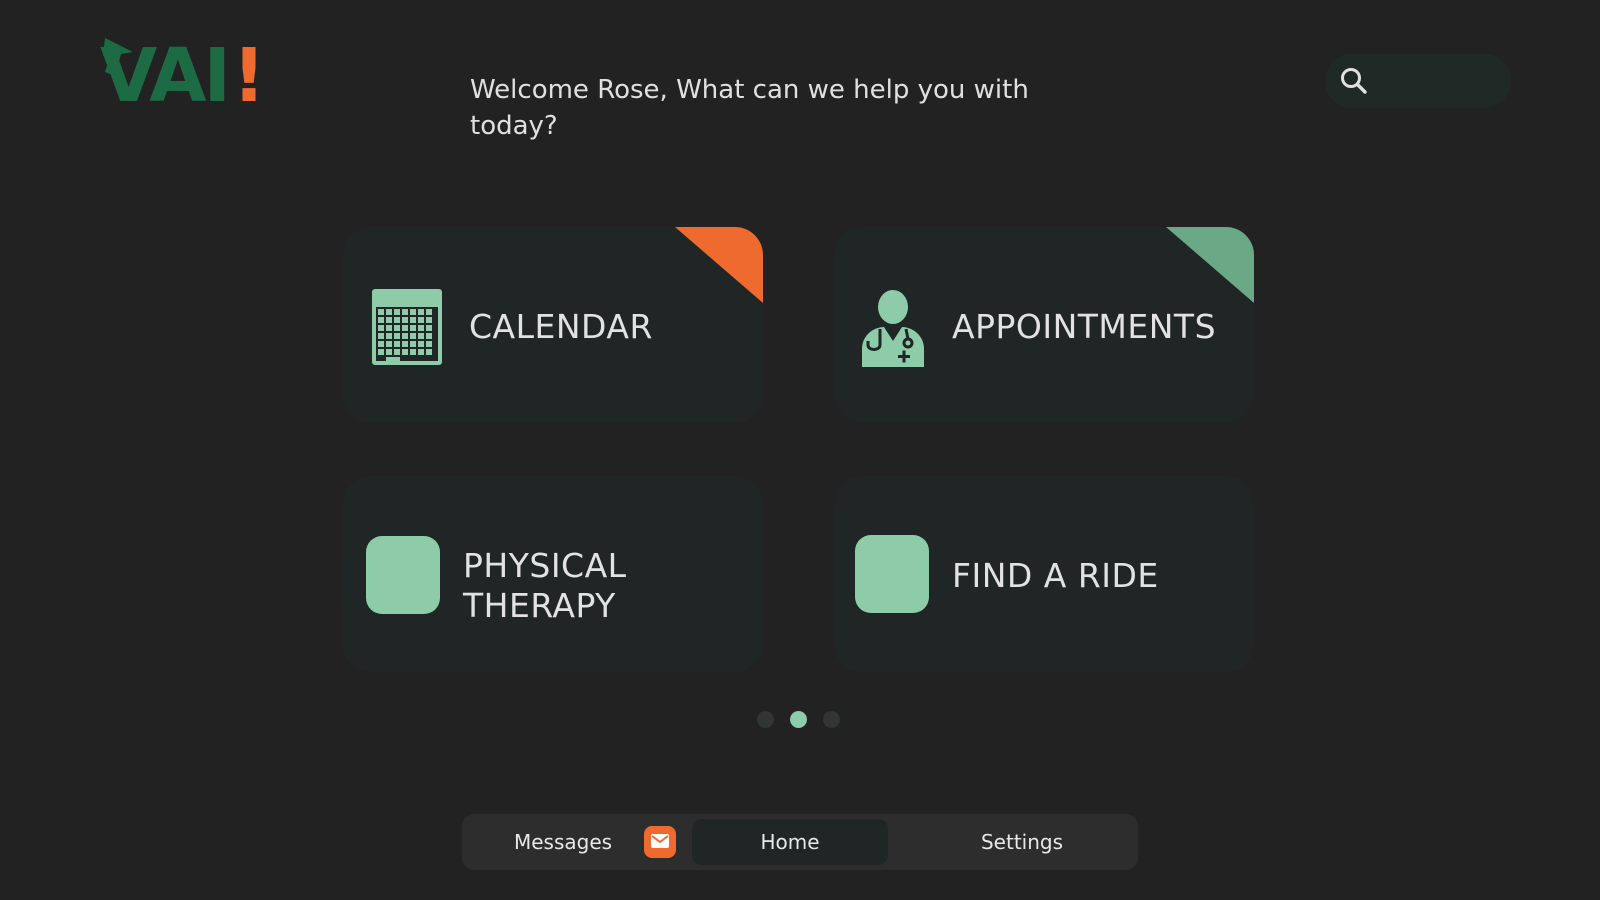 The width and height of the screenshot is (1600, 900). I want to click on bottom-nav: Messages Home Settings, so click(800, 842).